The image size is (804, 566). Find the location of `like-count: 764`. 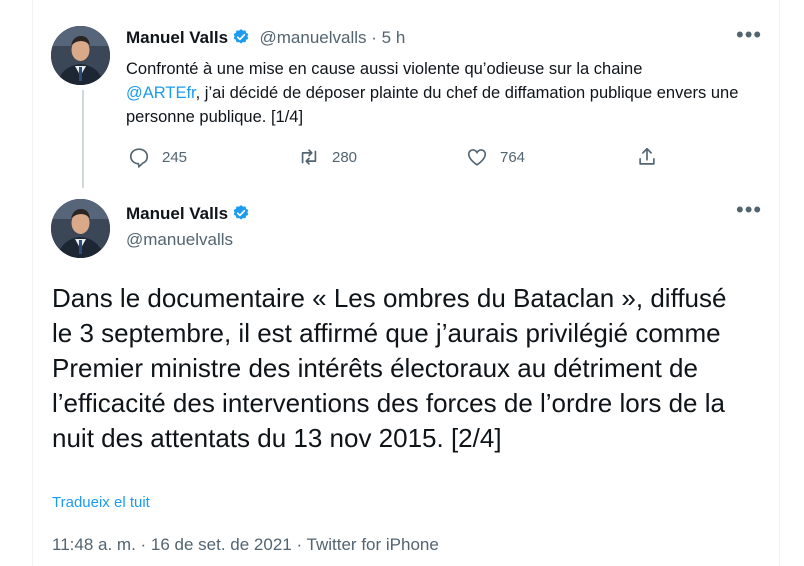

like-count: 764 is located at coordinates (513, 157).